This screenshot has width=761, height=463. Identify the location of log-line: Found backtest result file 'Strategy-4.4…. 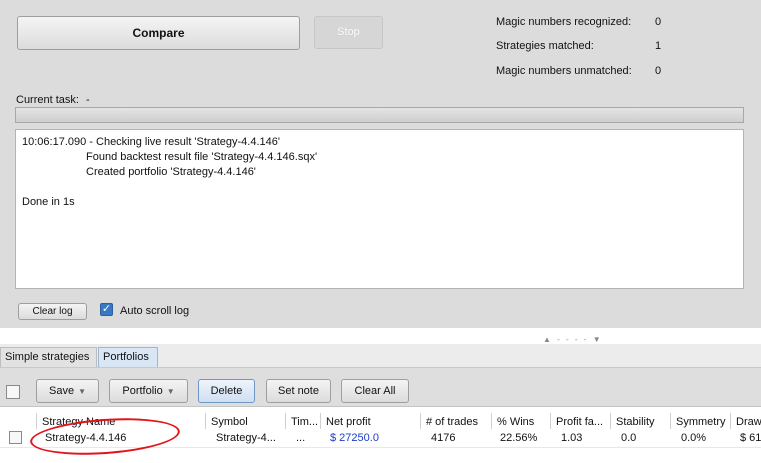
(202, 157).